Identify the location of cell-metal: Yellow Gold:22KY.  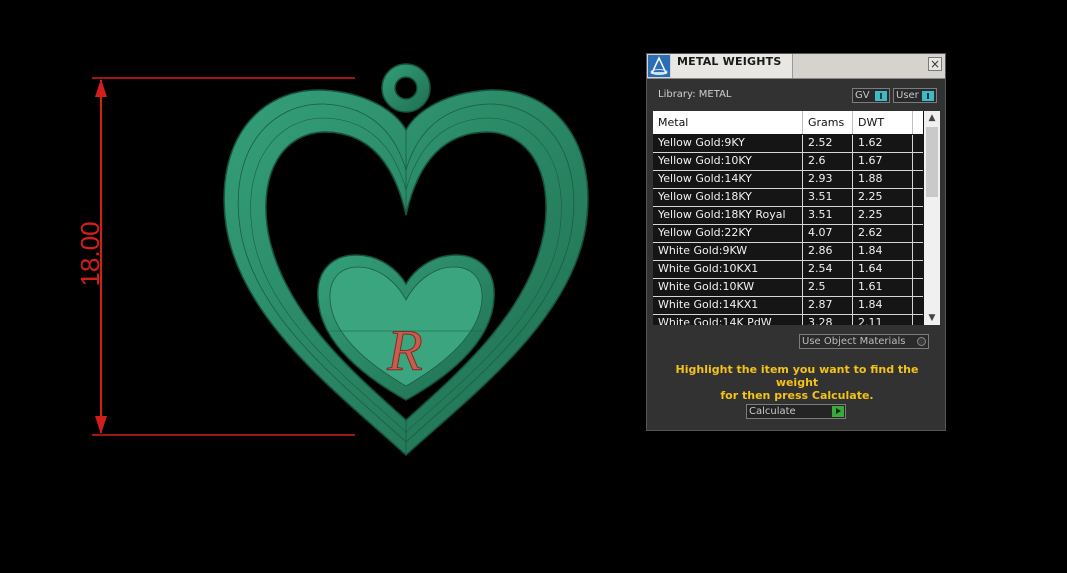
(728, 233).